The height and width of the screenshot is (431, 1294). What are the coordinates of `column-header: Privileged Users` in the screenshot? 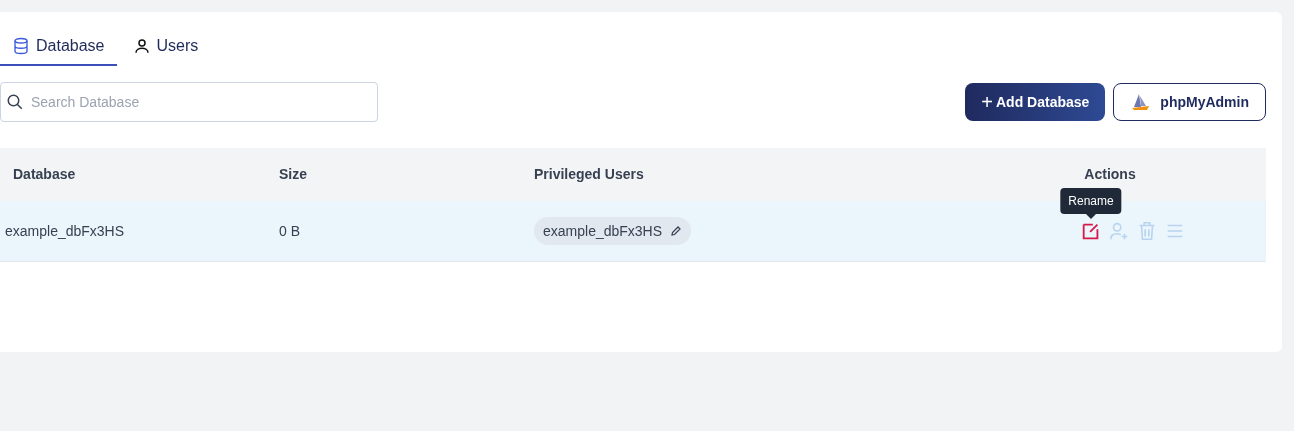 It's located at (589, 174).